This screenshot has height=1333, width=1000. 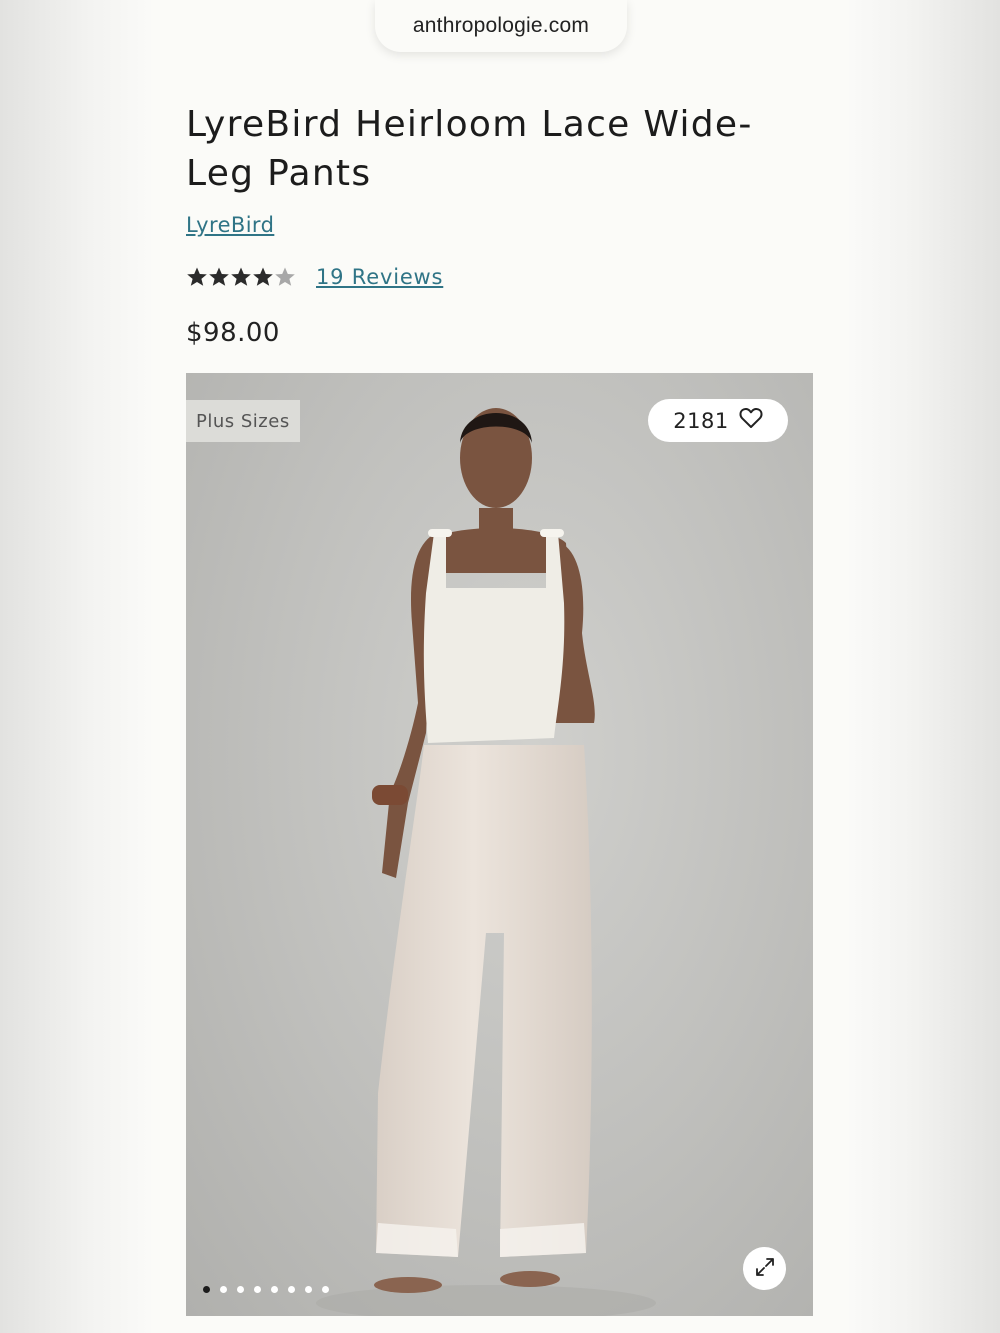 I want to click on image-pagination, so click(x=266, y=1289).